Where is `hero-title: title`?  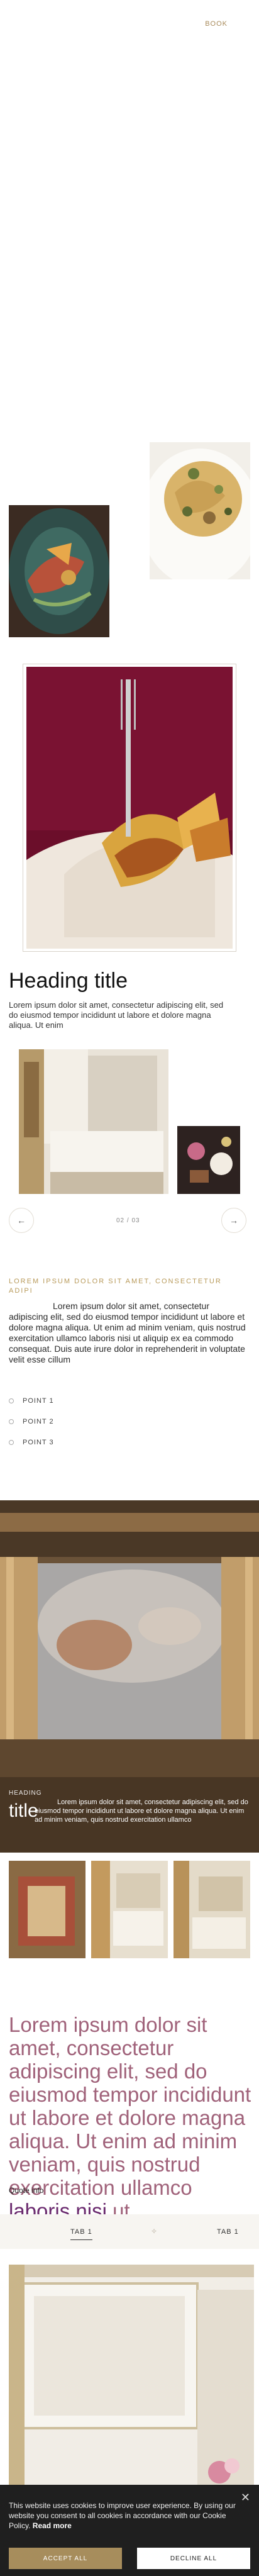 hero-title: title is located at coordinates (24, 1810).